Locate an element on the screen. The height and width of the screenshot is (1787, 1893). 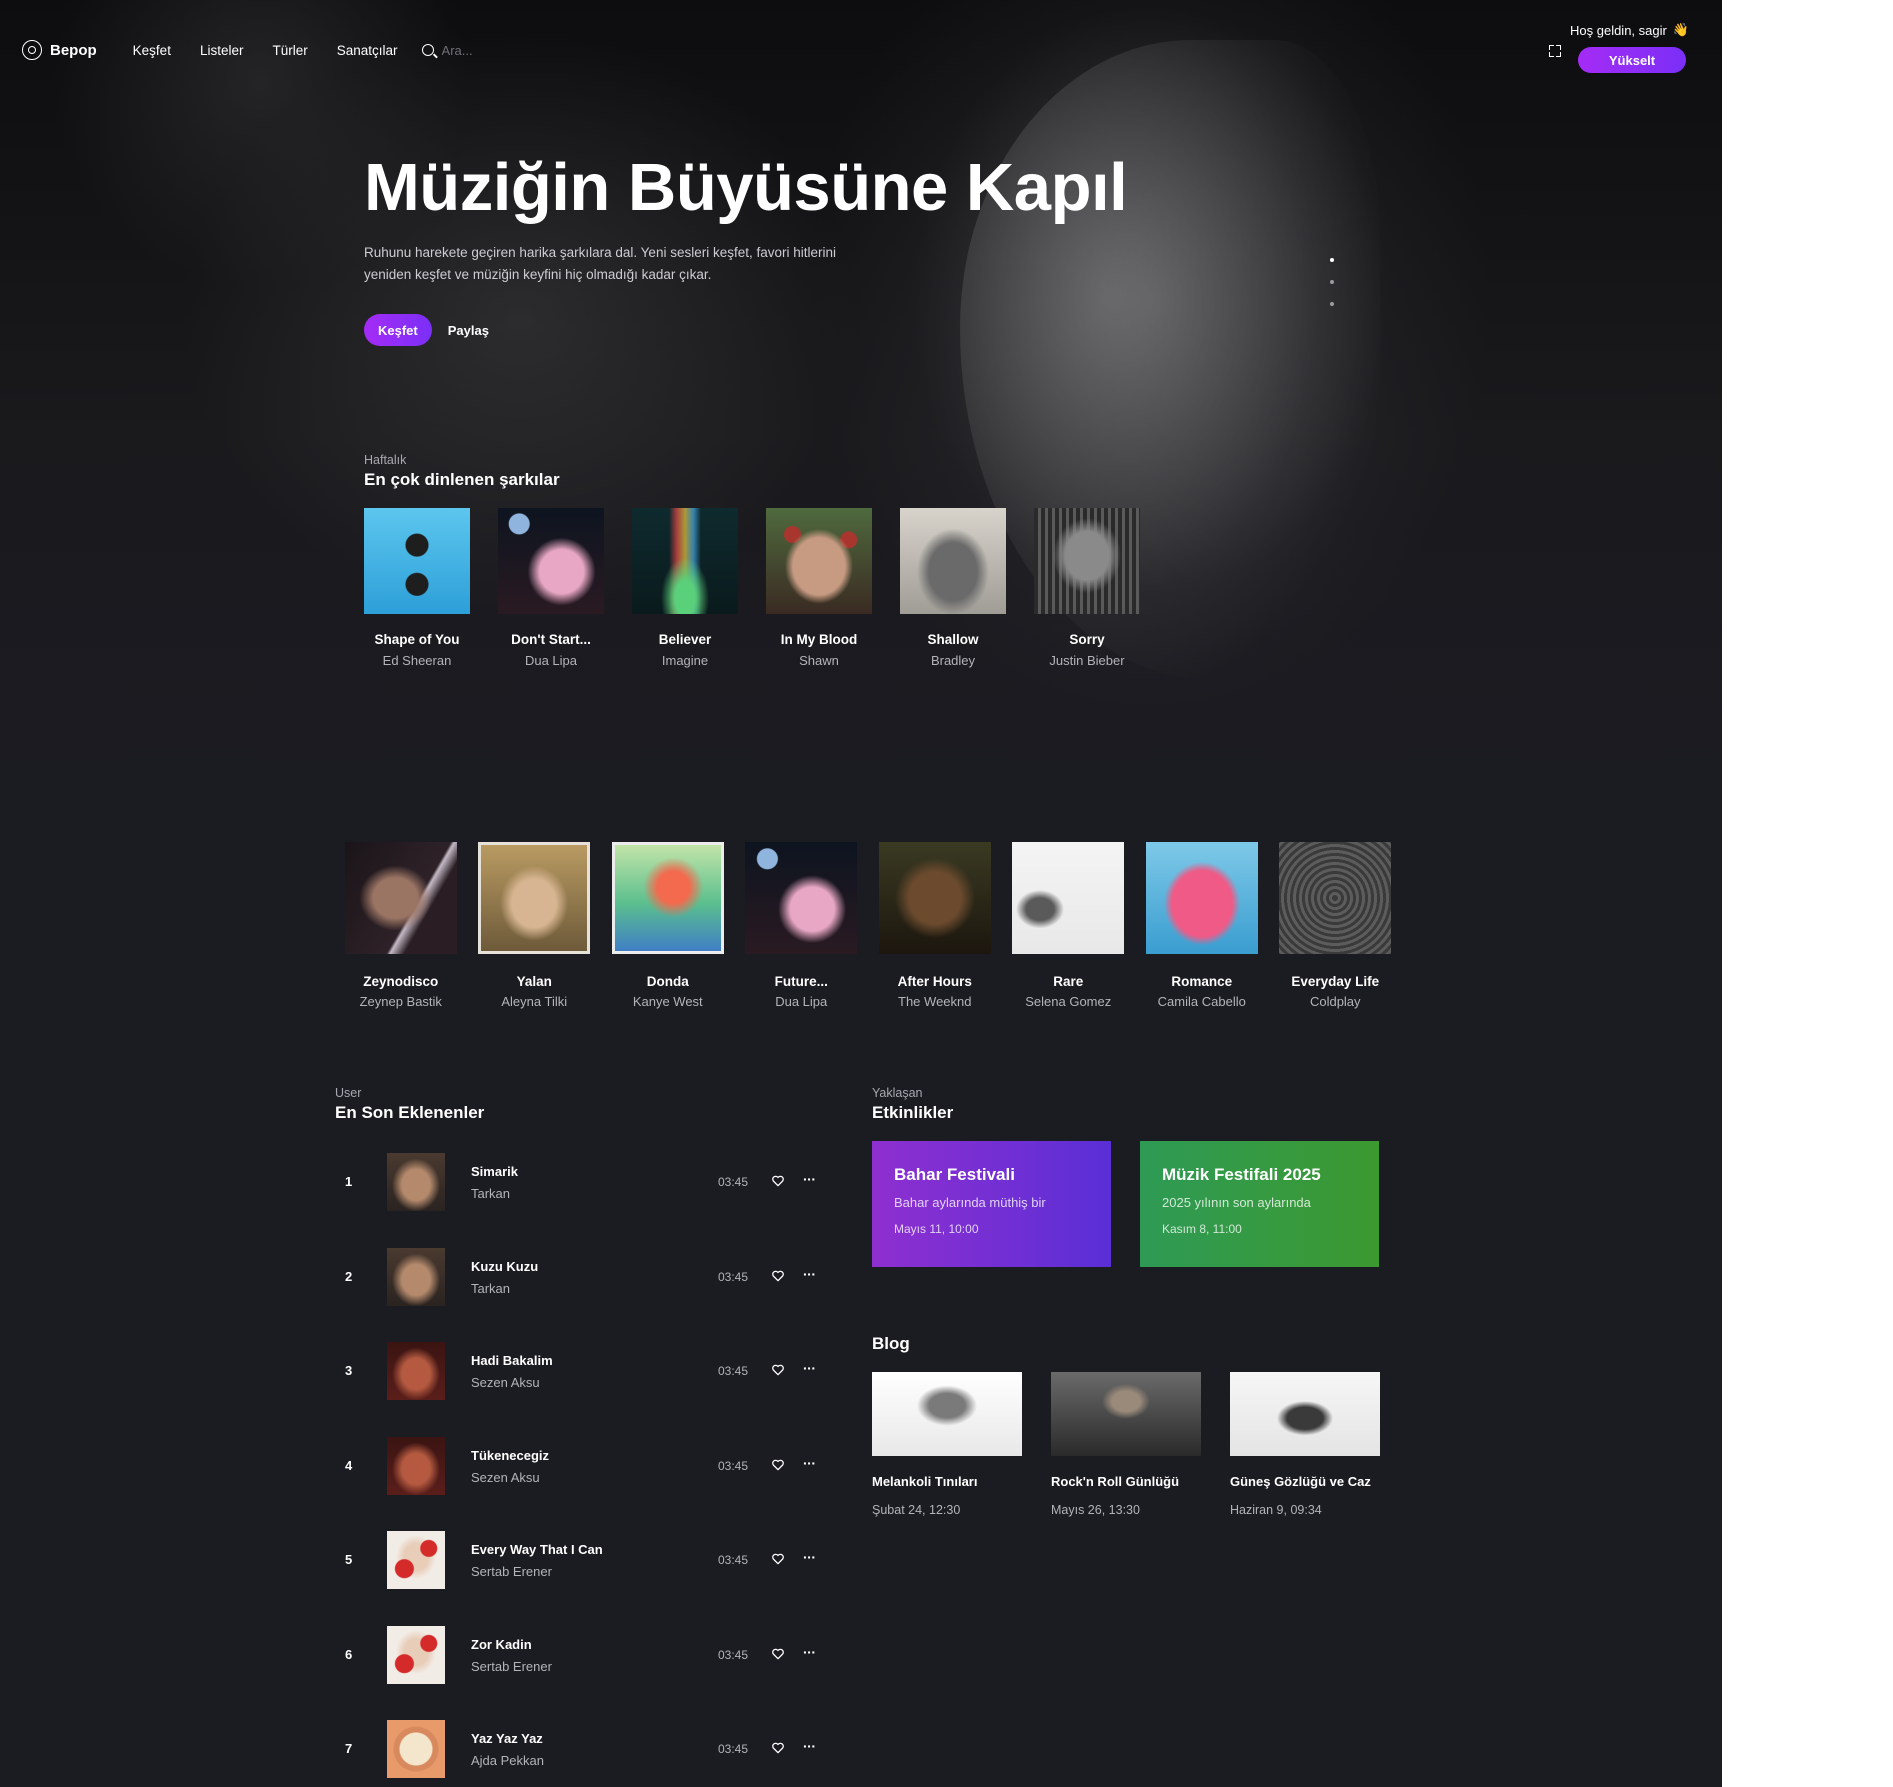
album-artist: Dua Lipa is located at coordinates (801, 1001).